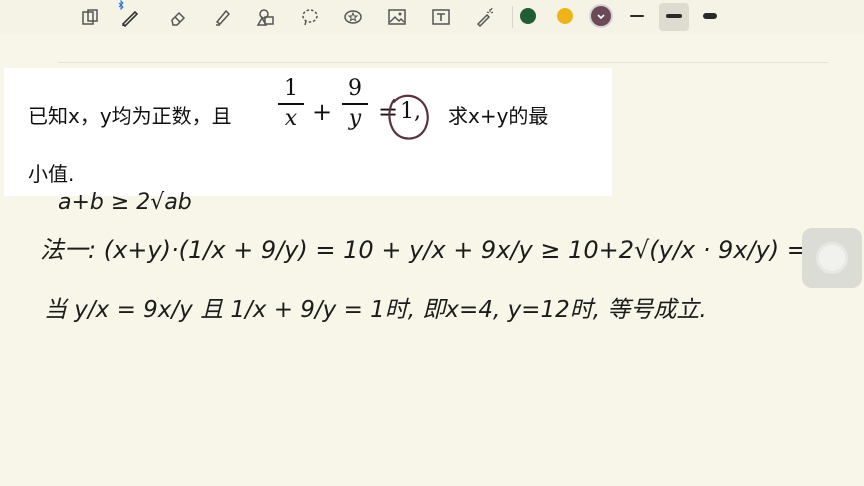  Describe the element at coordinates (291, 118) in the screenshot. I see `fraction-1-denominator: x` at that location.